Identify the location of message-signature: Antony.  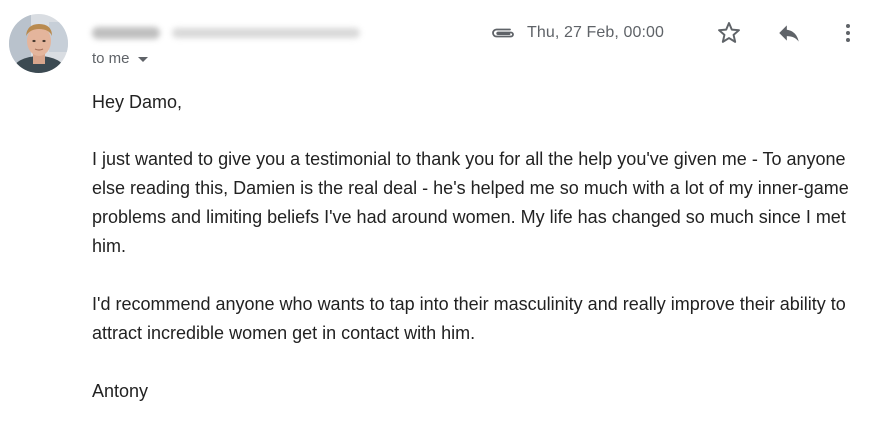
(120, 391).